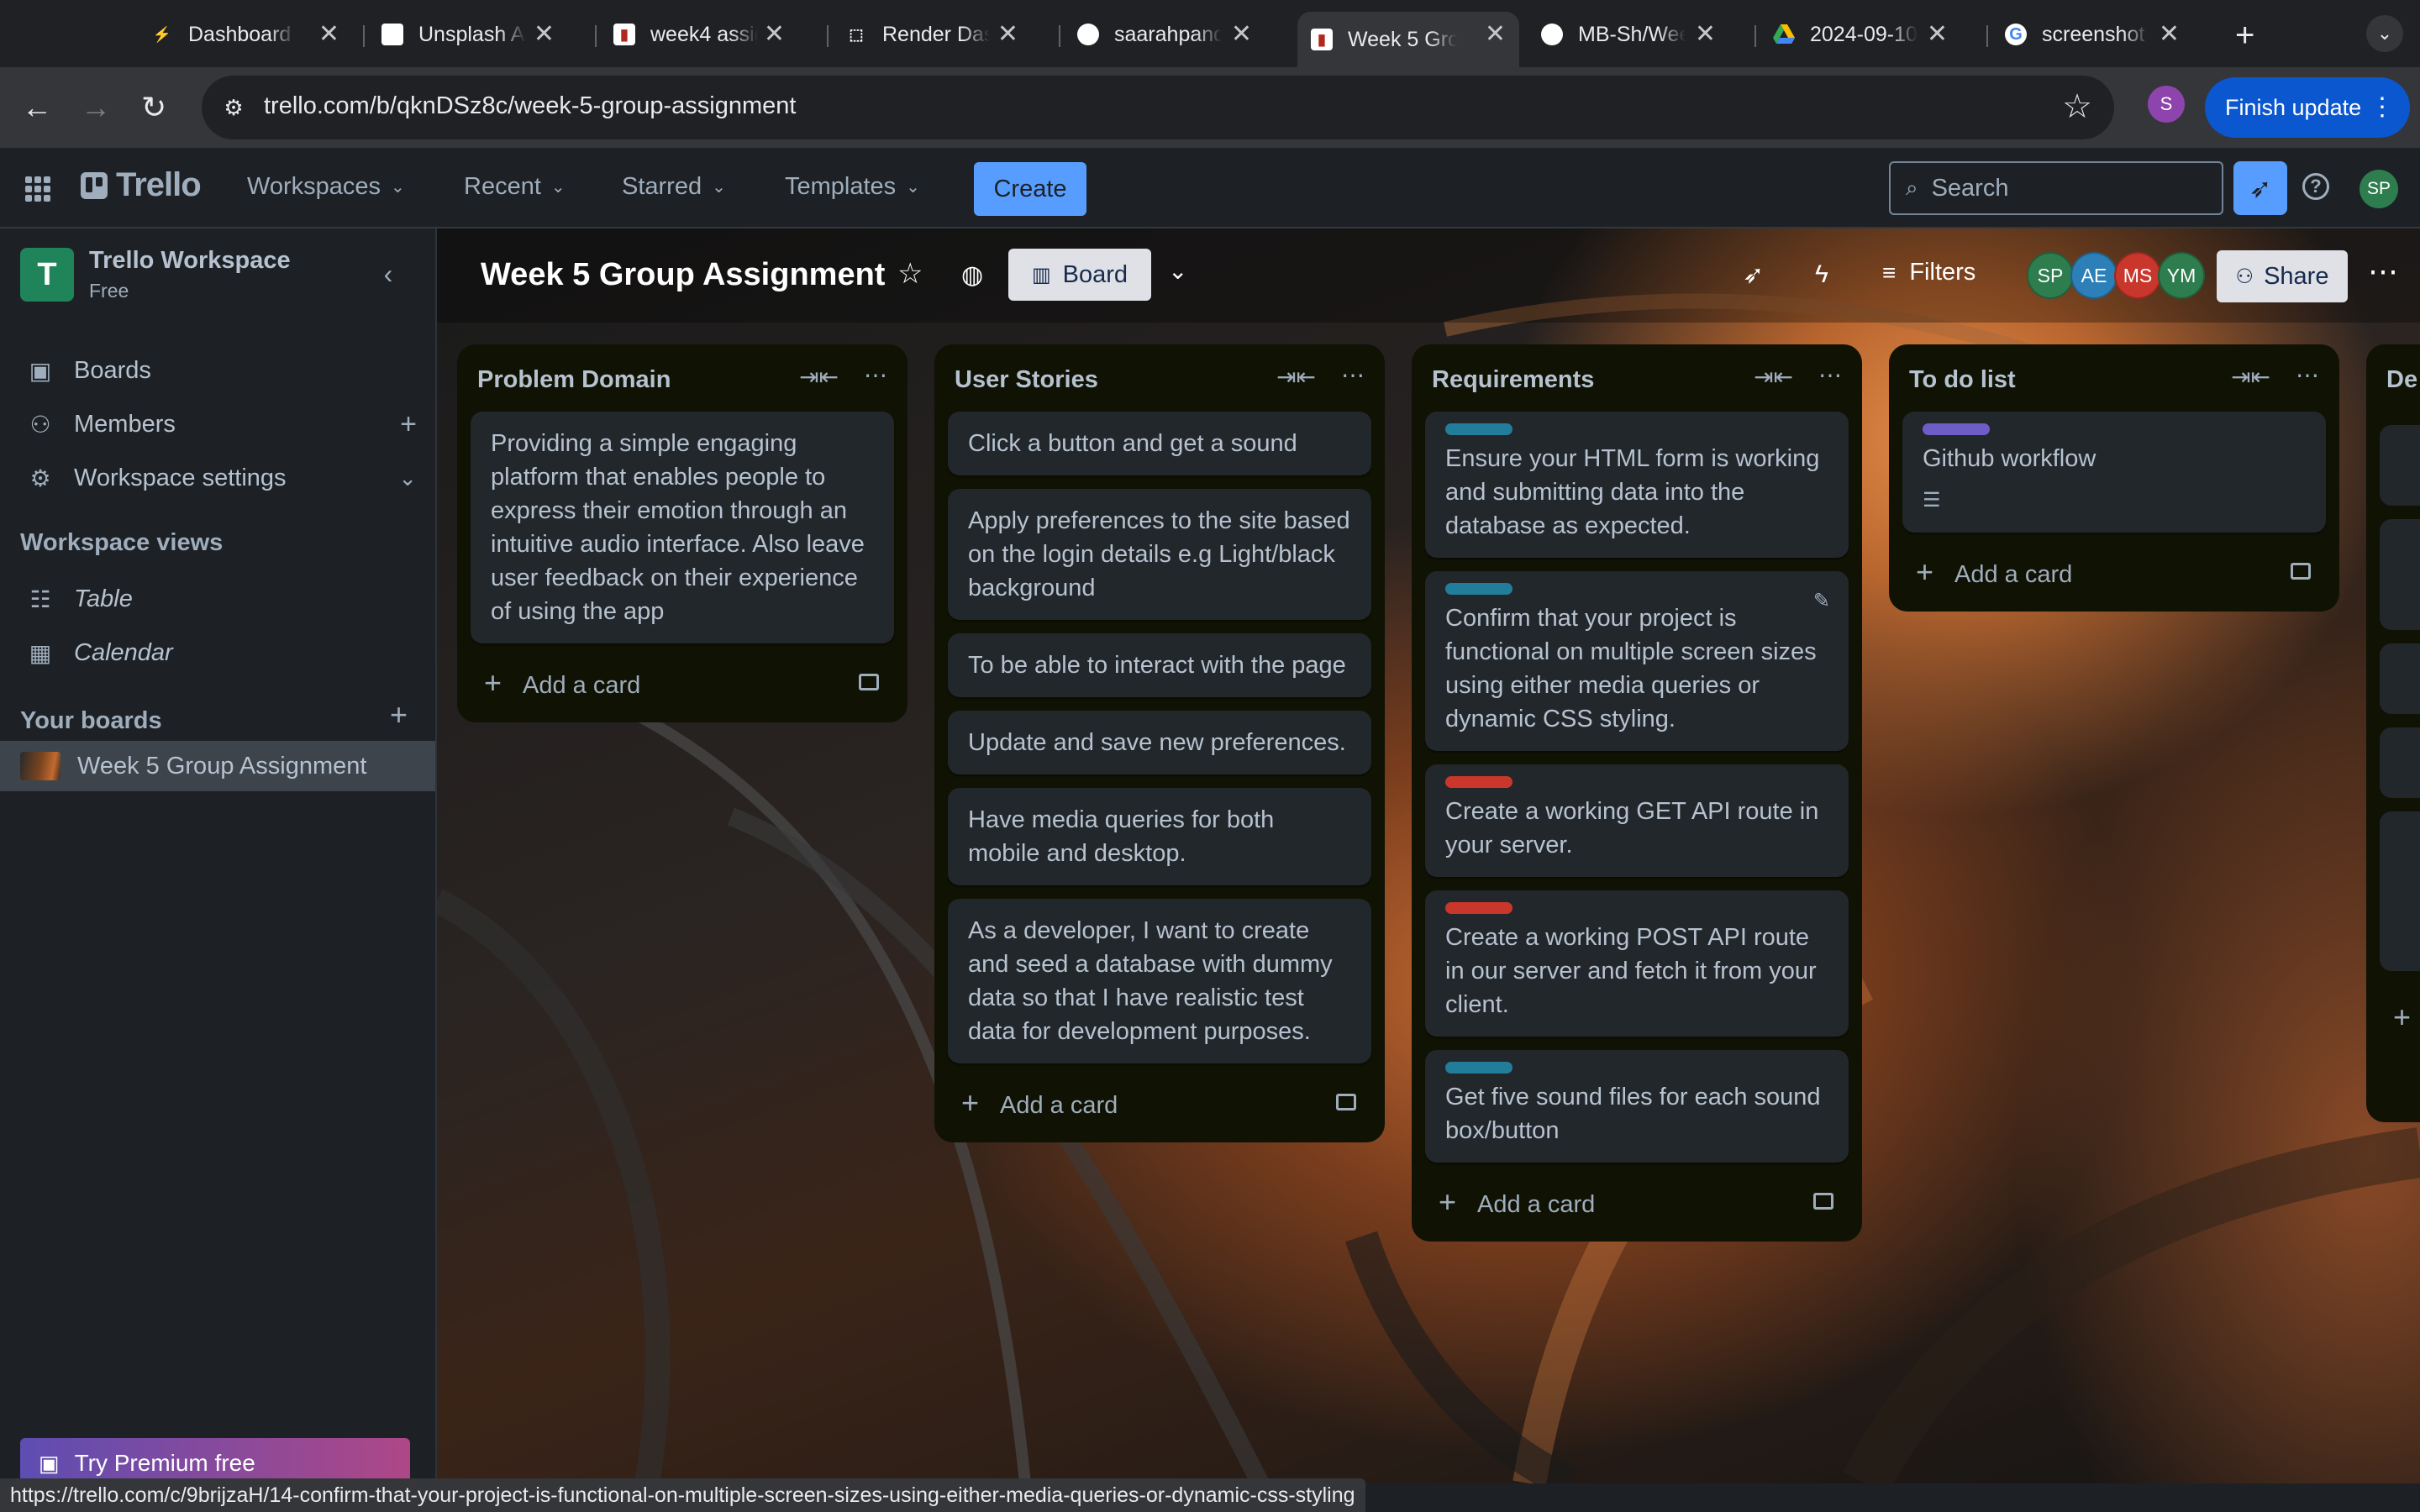 The image size is (2420, 1512). I want to click on tab-week5-active: ▮ Week 5 Gro ✕, so click(1408, 39).